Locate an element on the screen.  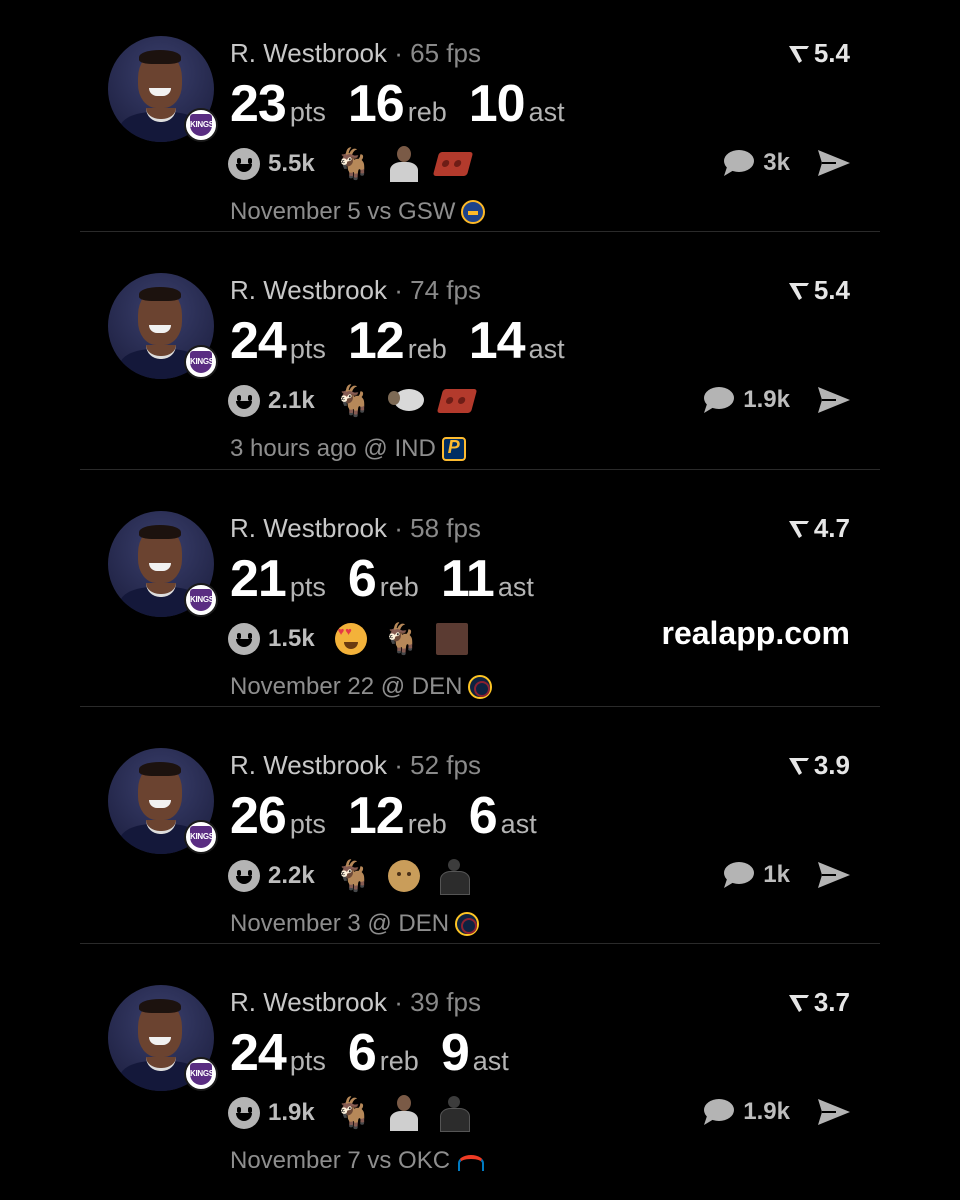
player-name: R. Westbrook · 58 fps is located at coordinates (355, 528).